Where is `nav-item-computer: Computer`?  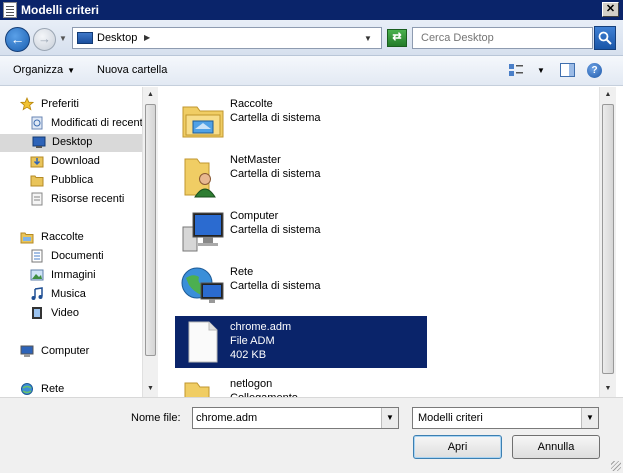
nav-item-computer: Computer is located at coordinates (80, 352).